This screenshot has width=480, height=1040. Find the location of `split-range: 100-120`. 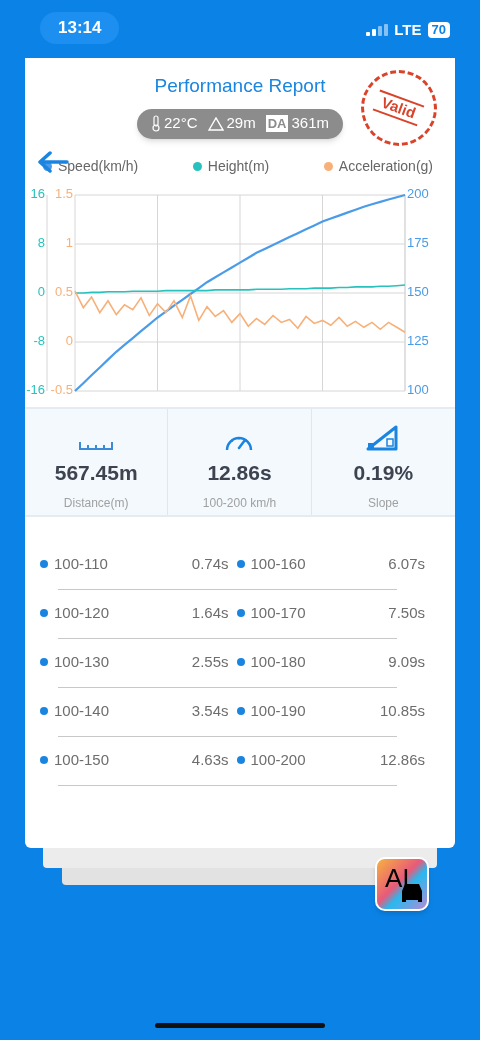

split-range: 100-120 is located at coordinates (82, 612).